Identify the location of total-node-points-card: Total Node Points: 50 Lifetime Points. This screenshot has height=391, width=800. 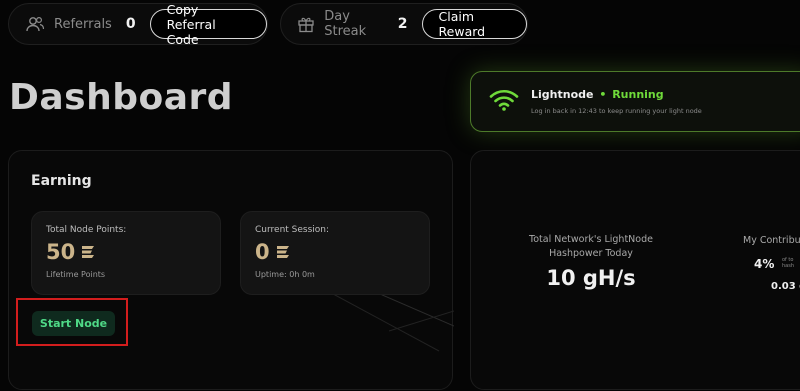
(126, 253).